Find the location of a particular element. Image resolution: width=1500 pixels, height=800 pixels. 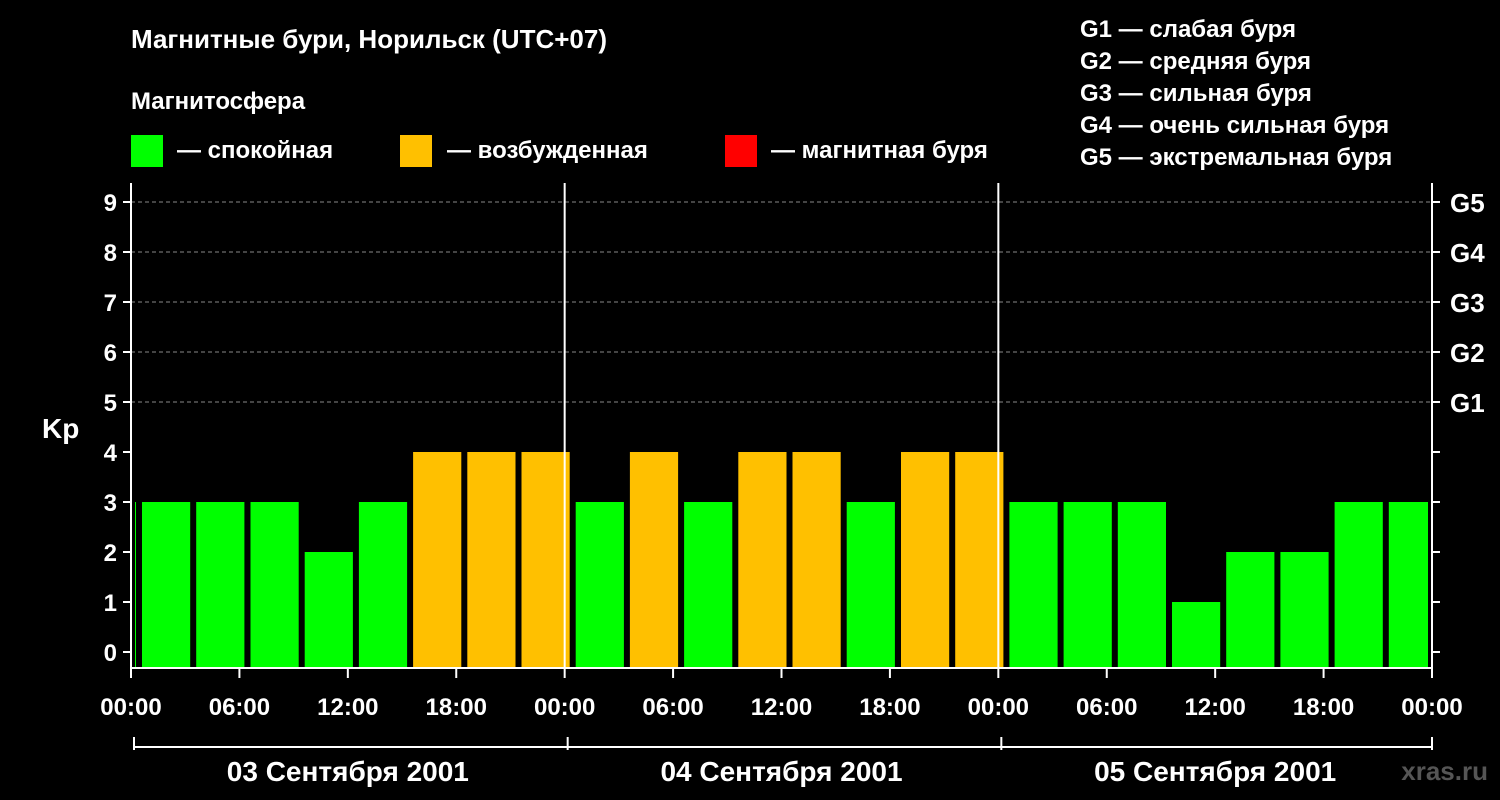

y-tick-label: 9 is located at coordinates (110, 203).